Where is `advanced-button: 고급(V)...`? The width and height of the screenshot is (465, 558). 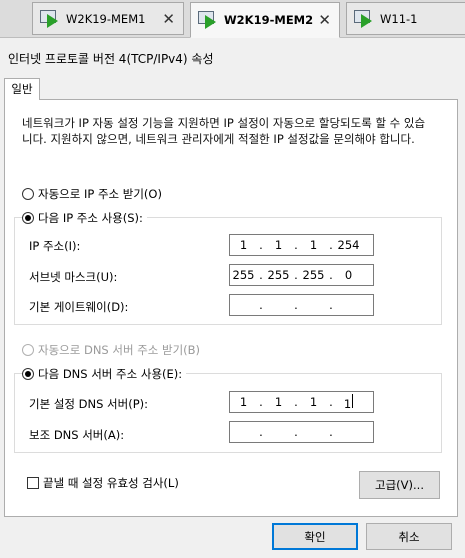
advanced-button: 고급(V)... is located at coordinates (399, 485).